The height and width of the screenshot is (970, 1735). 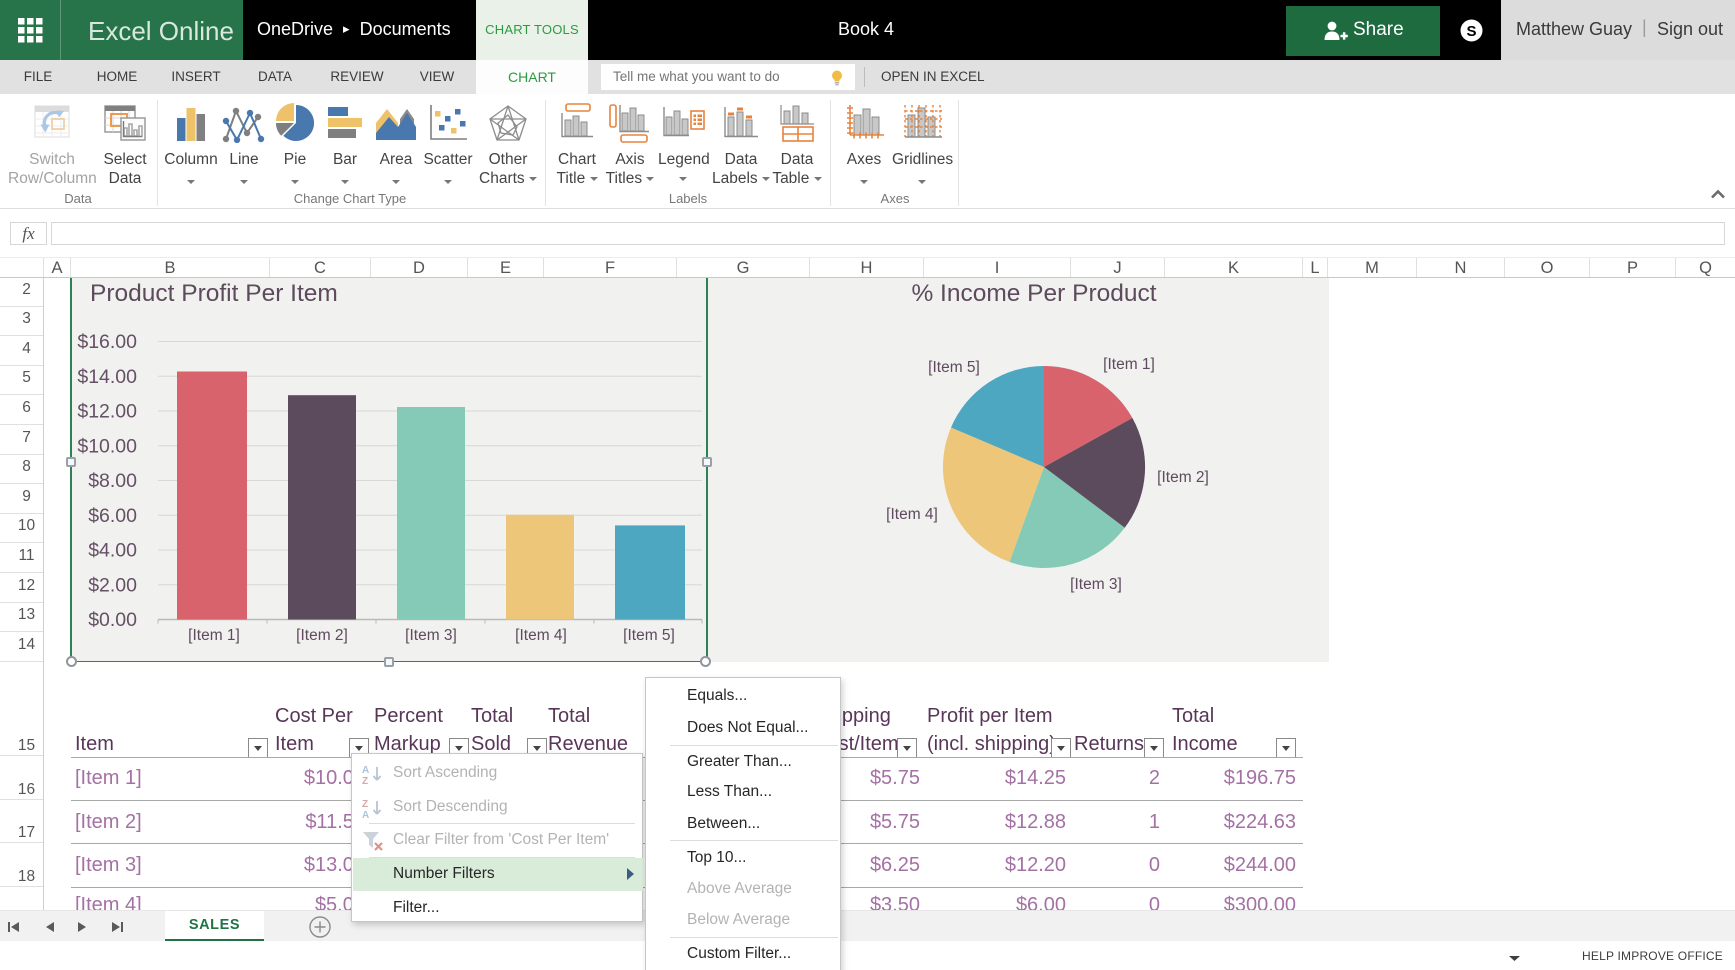 I want to click on svg-text: $6.00, so click(x=112, y=516).